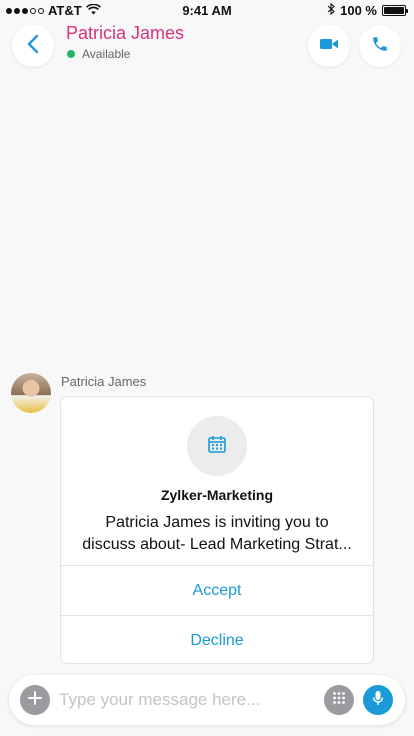  I want to click on audio-call-button, so click(380, 46).